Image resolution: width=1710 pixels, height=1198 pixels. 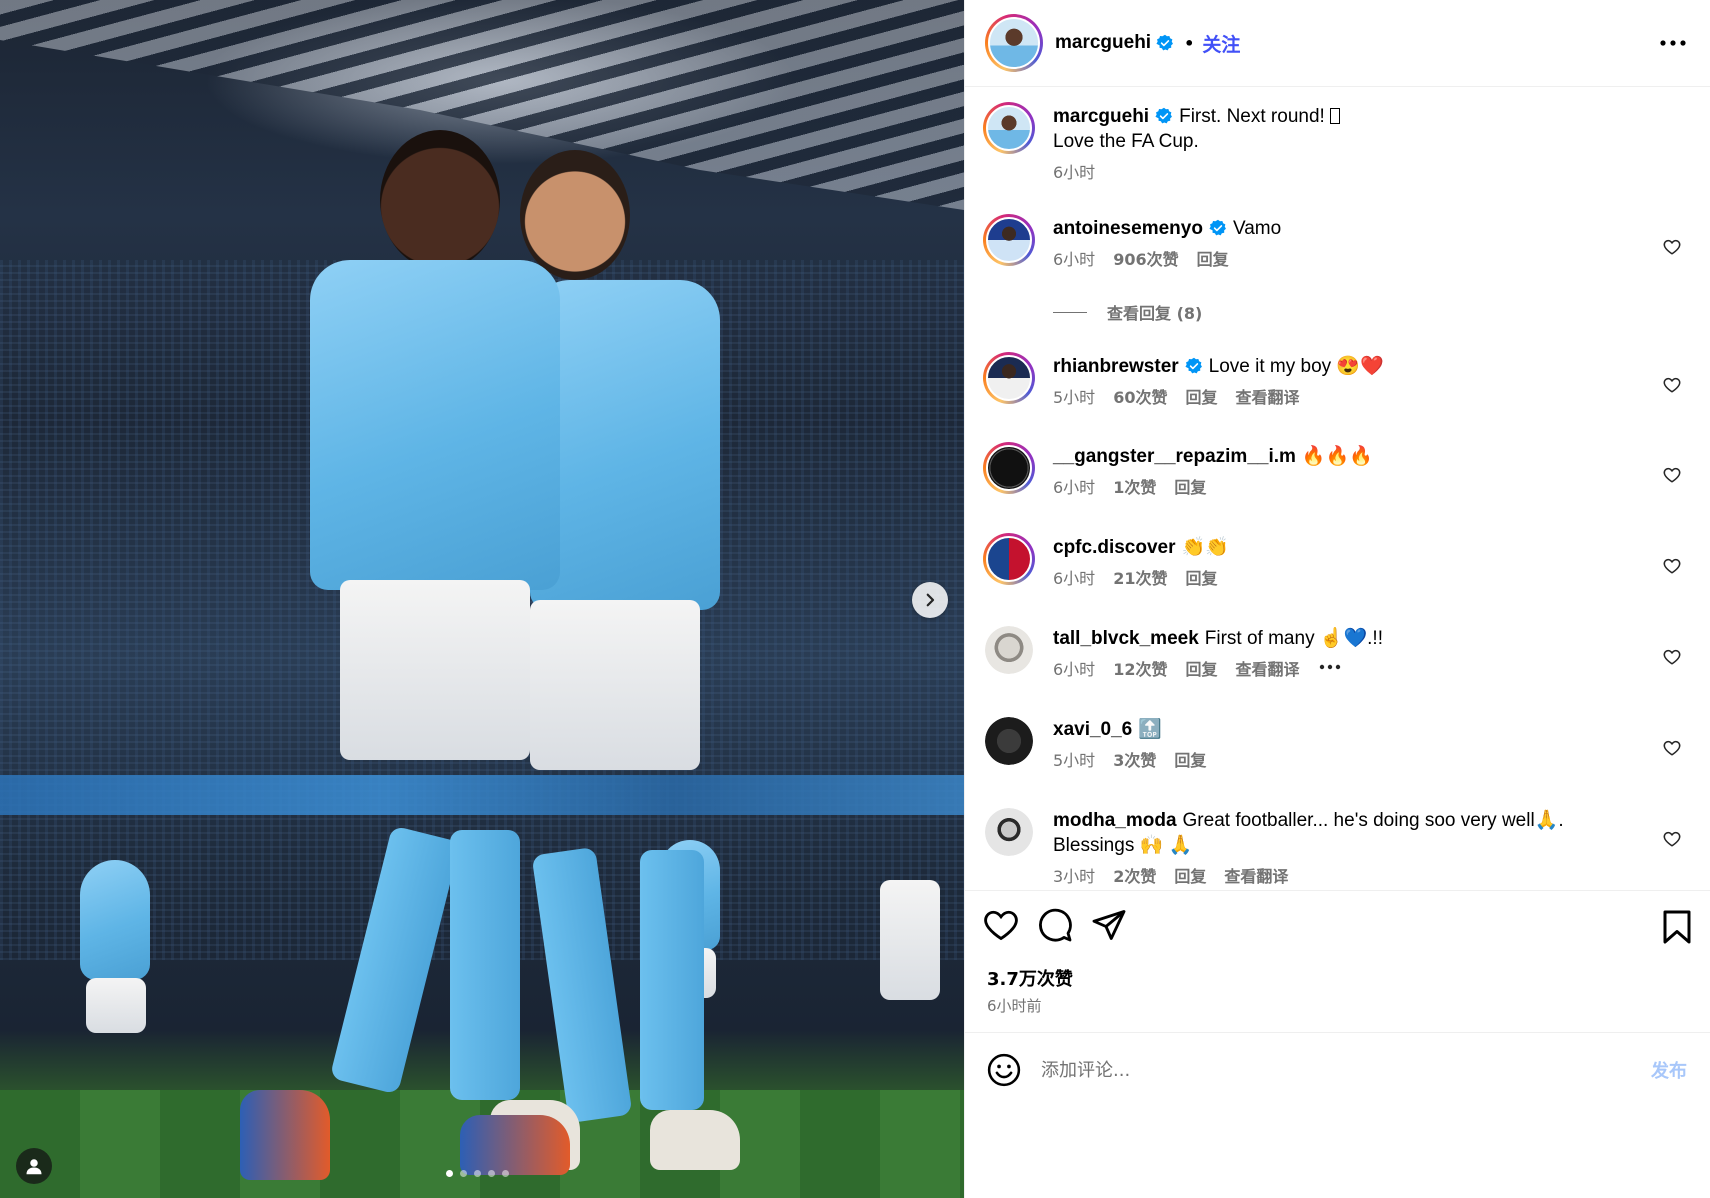 What do you see at coordinates (1074, 876) in the screenshot?
I see `comment-time: 3小时` at bounding box center [1074, 876].